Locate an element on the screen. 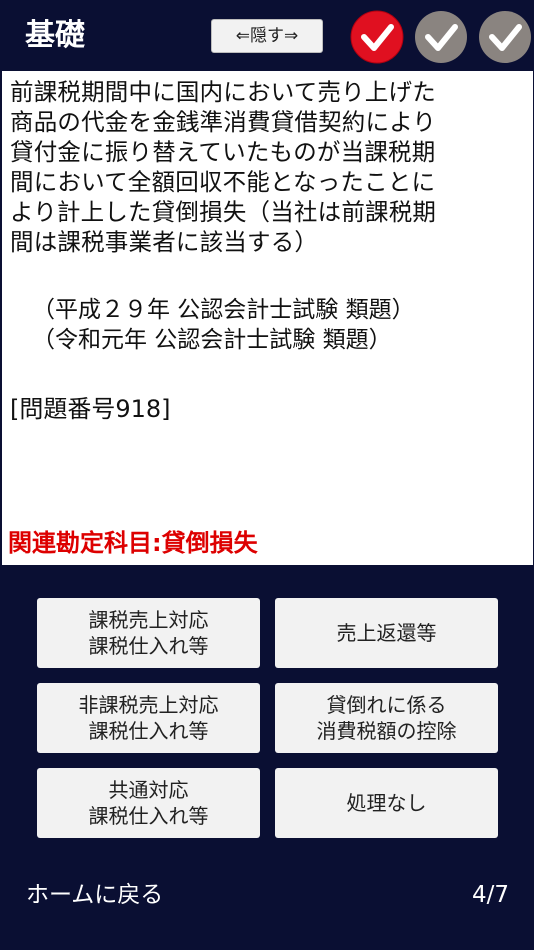  question-line: 間は課税事業者に該当する） is located at coordinates (164, 242).